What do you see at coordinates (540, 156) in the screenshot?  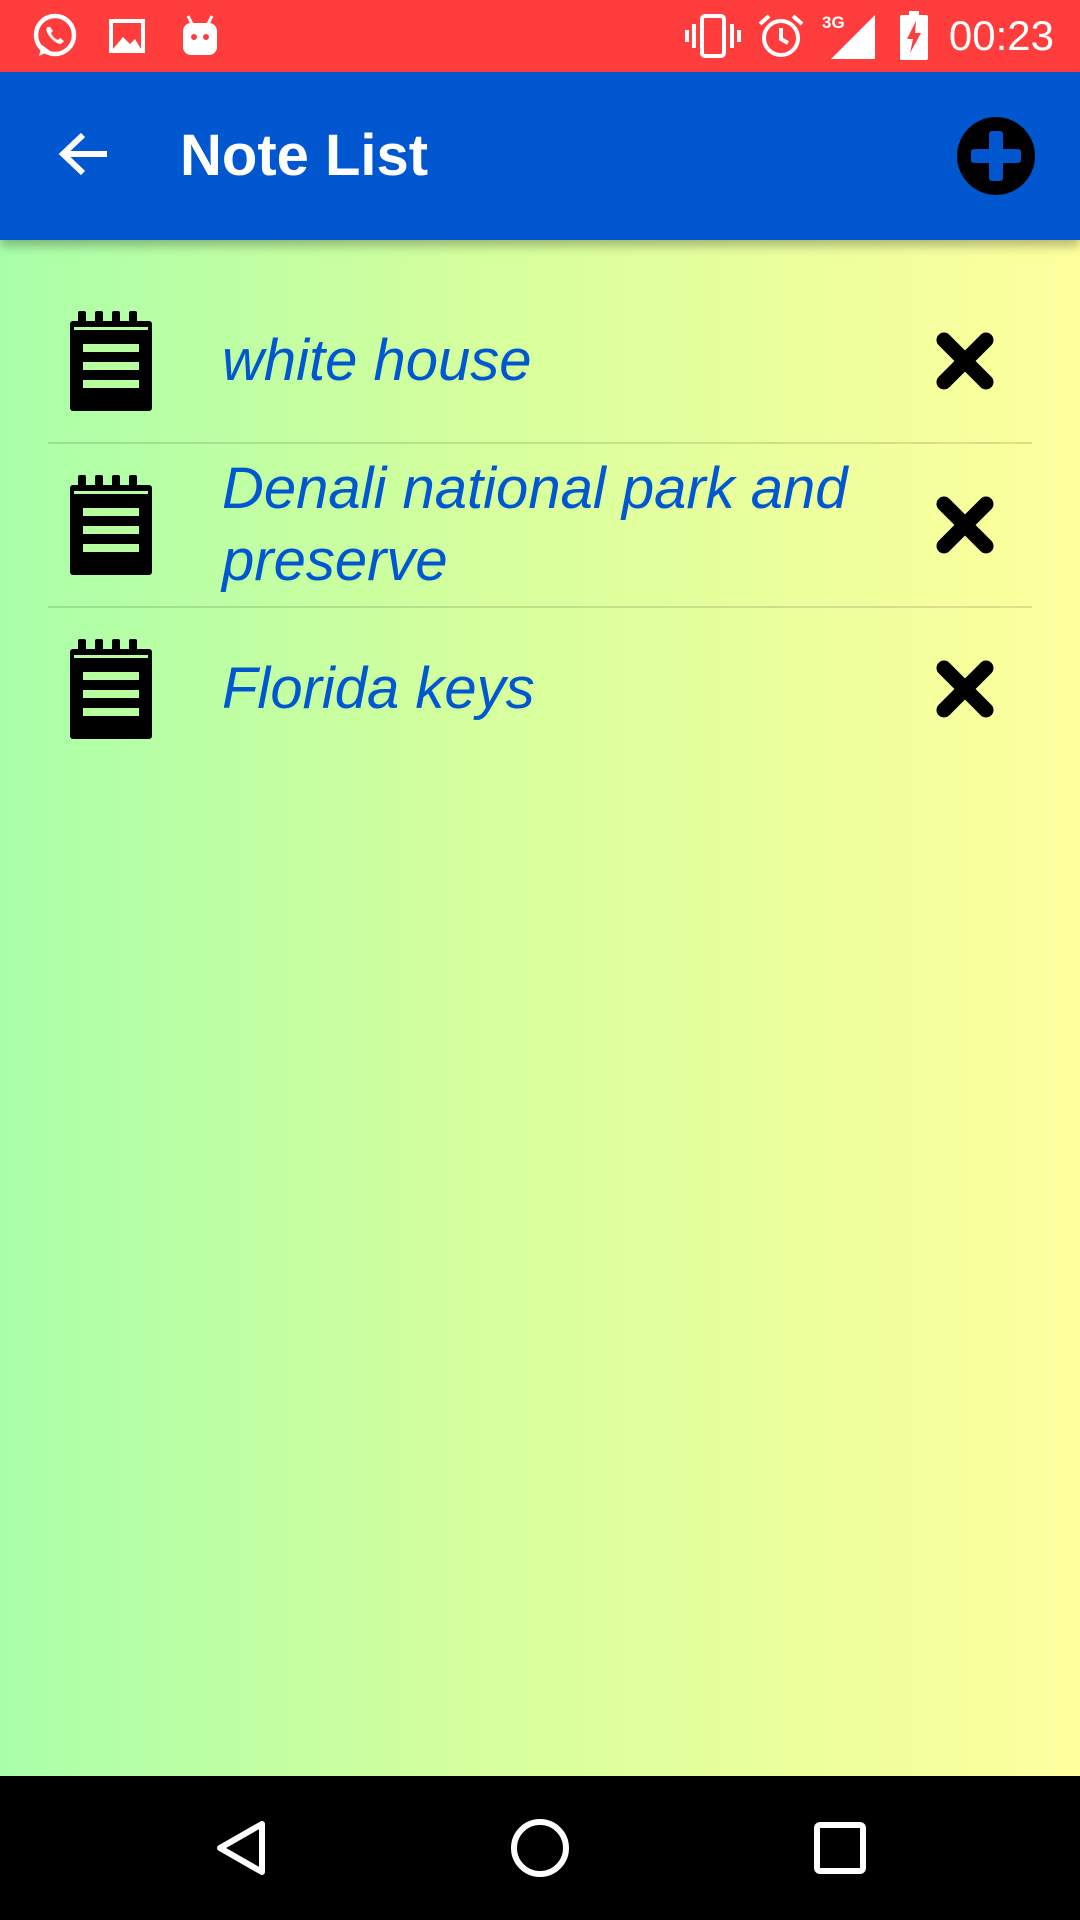 I see `app-bar: Note List` at bounding box center [540, 156].